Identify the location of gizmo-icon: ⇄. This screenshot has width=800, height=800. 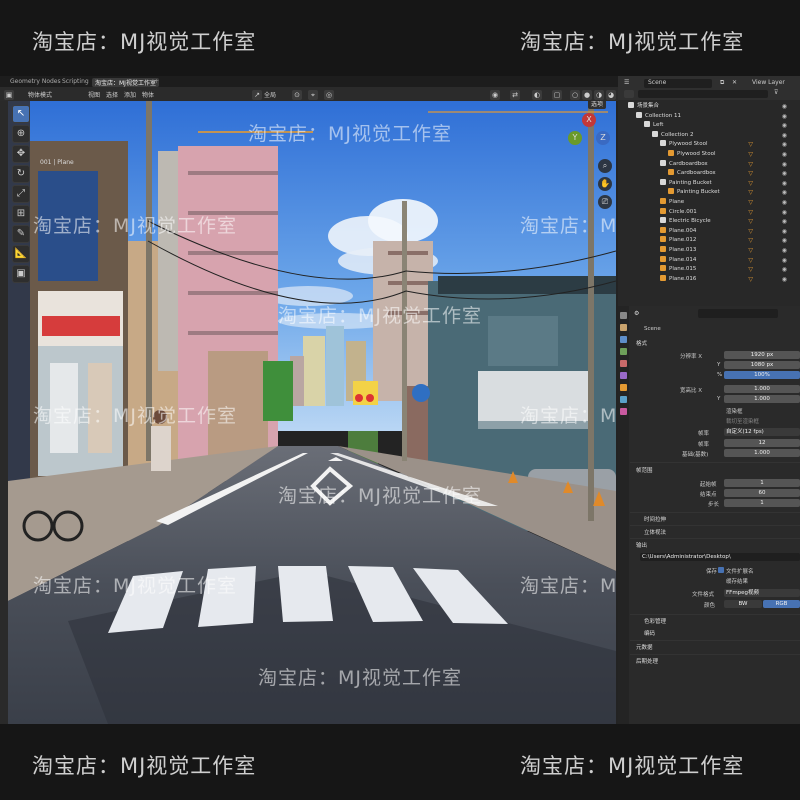
(515, 95).